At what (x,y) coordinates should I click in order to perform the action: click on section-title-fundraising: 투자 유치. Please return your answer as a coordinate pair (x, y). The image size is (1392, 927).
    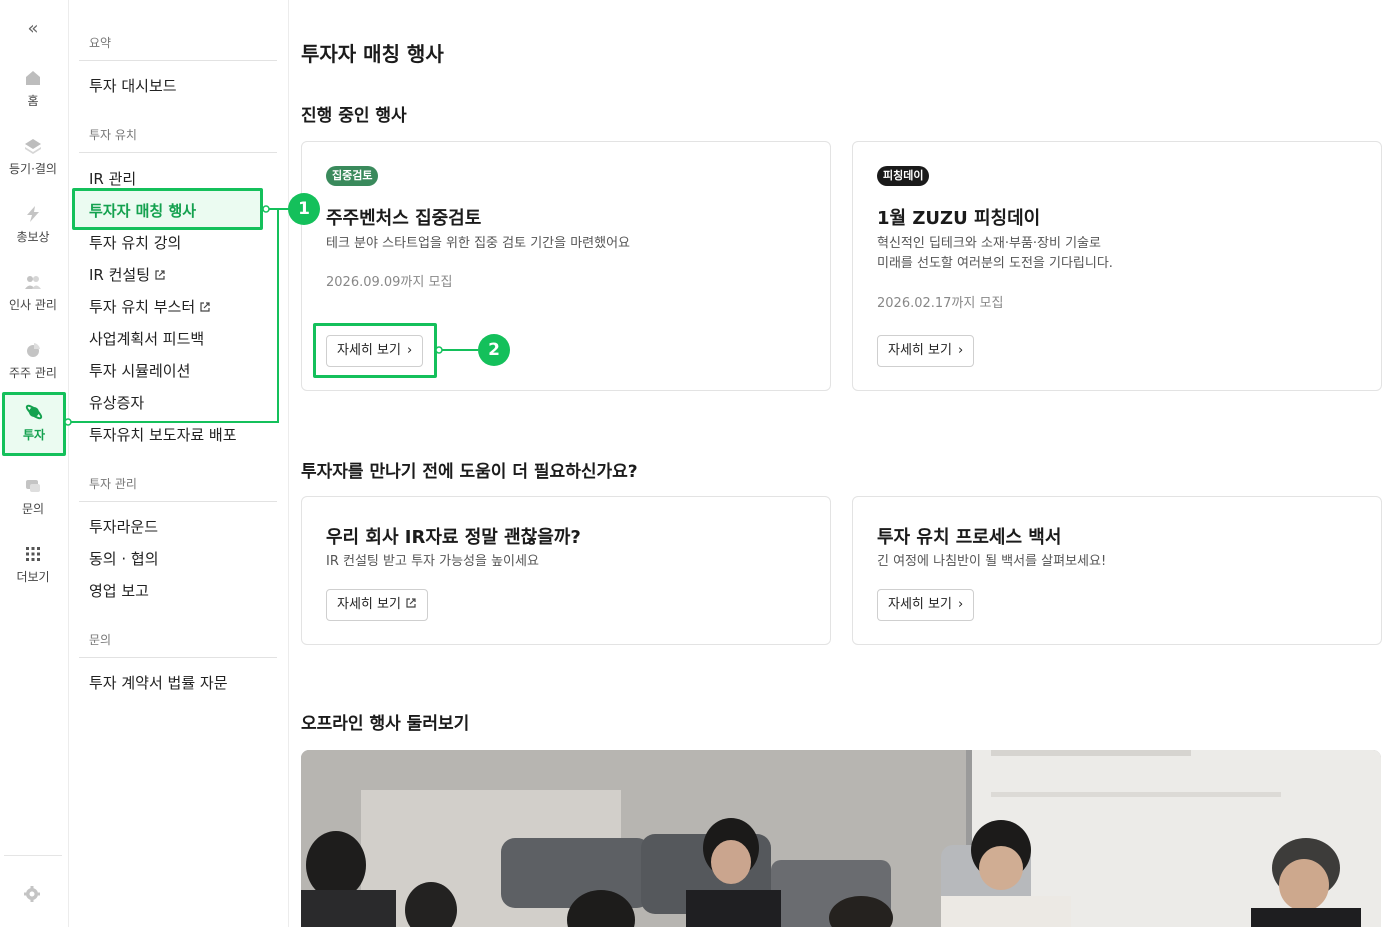
    Looking at the image, I should click on (113, 135).